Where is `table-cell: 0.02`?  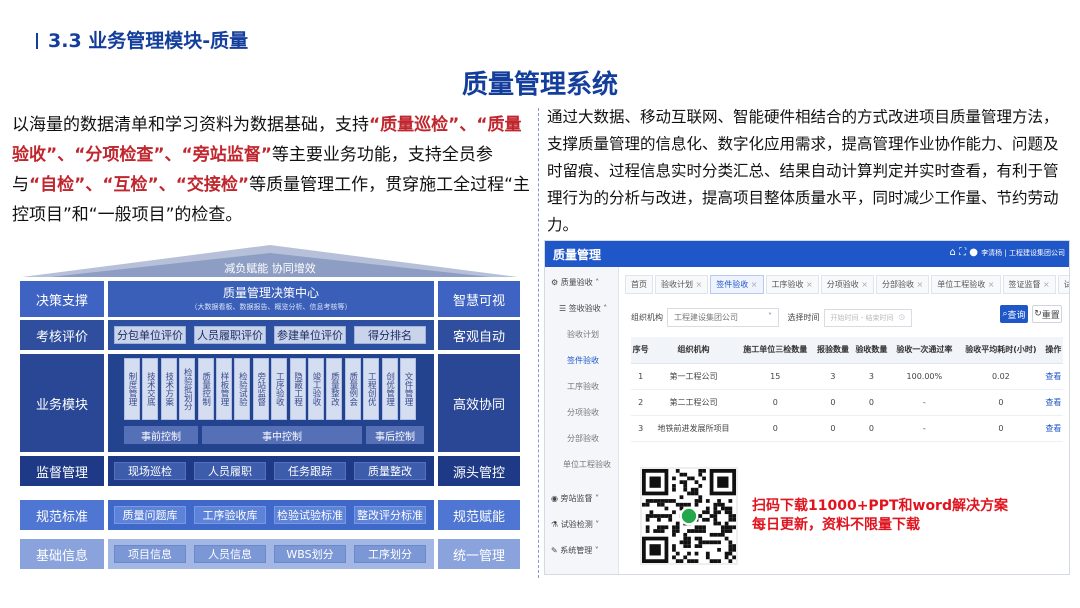 table-cell: 0.02 is located at coordinates (1001, 376).